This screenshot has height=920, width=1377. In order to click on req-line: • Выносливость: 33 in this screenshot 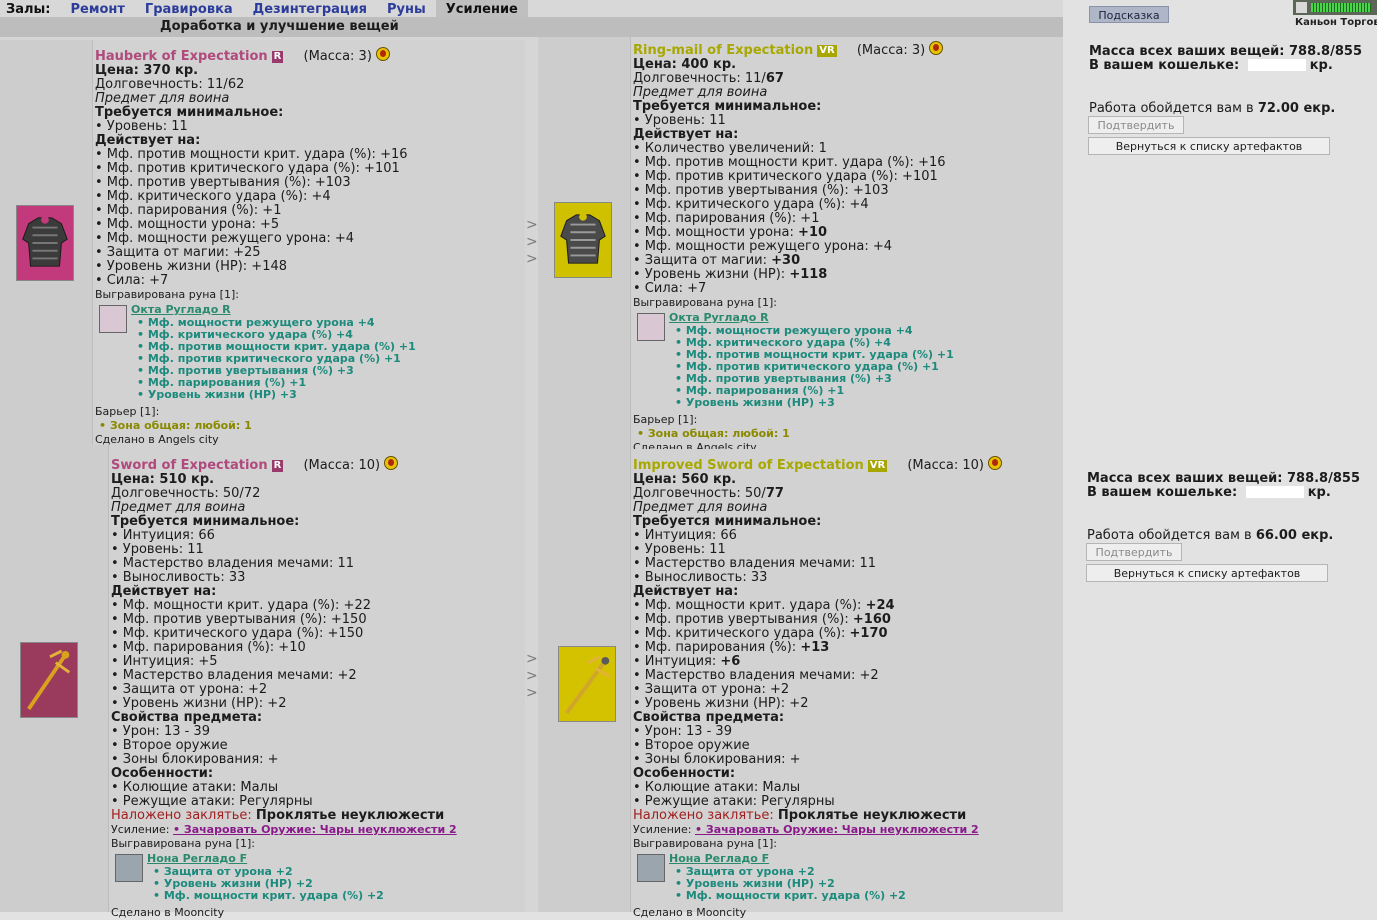, I will do `click(178, 577)`.